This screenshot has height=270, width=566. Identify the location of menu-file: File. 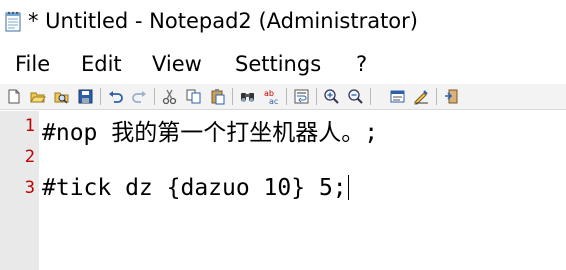
(32, 64).